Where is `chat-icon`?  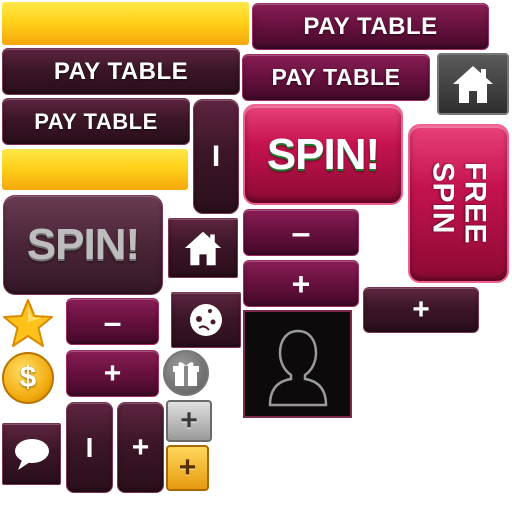 chat-icon is located at coordinates (31, 454).